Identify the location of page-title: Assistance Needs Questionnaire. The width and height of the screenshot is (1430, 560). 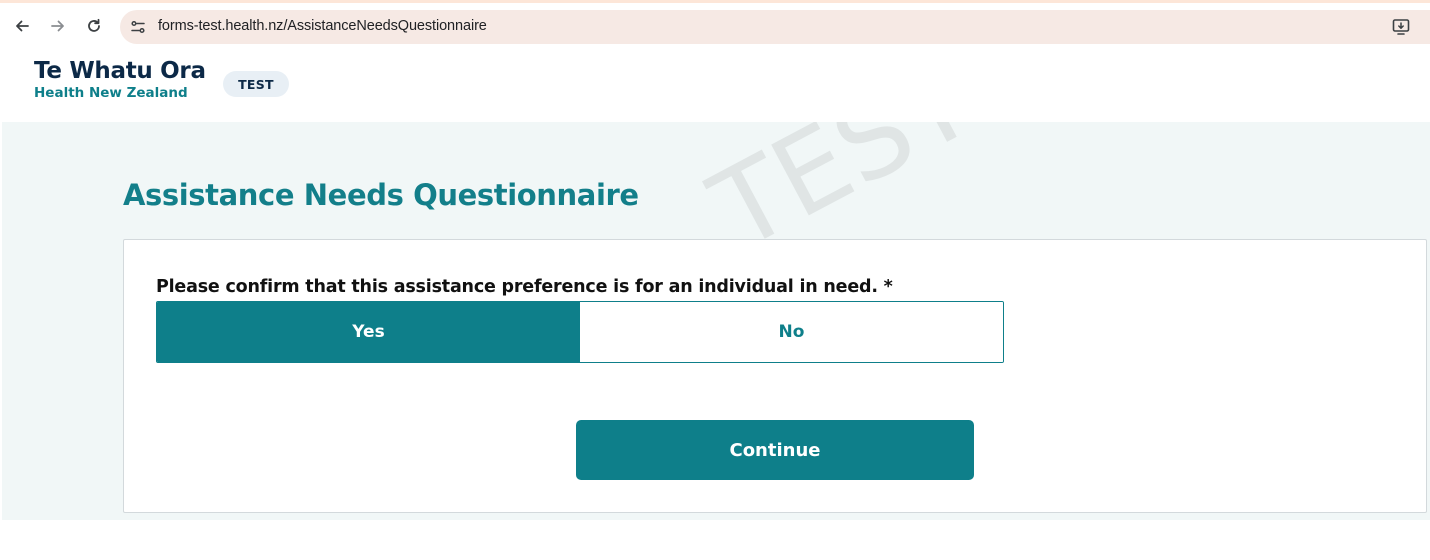
(381, 195).